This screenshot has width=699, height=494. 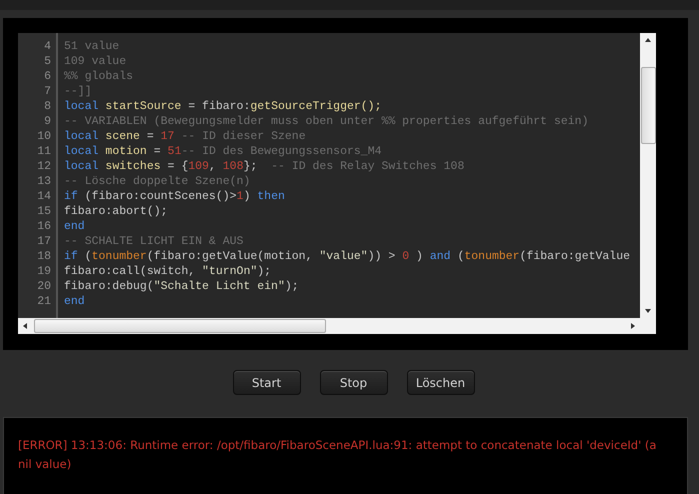 What do you see at coordinates (158, 182) in the screenshot?
I see `code-line: -- Lösche doppelte Szene(n)` at bounding box center [158, 182].